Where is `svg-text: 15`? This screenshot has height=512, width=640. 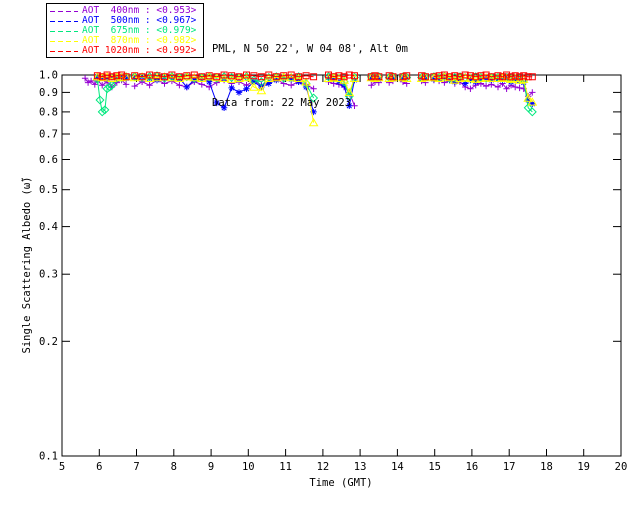
svg-text: 15 is located at coordinates (434, 467).